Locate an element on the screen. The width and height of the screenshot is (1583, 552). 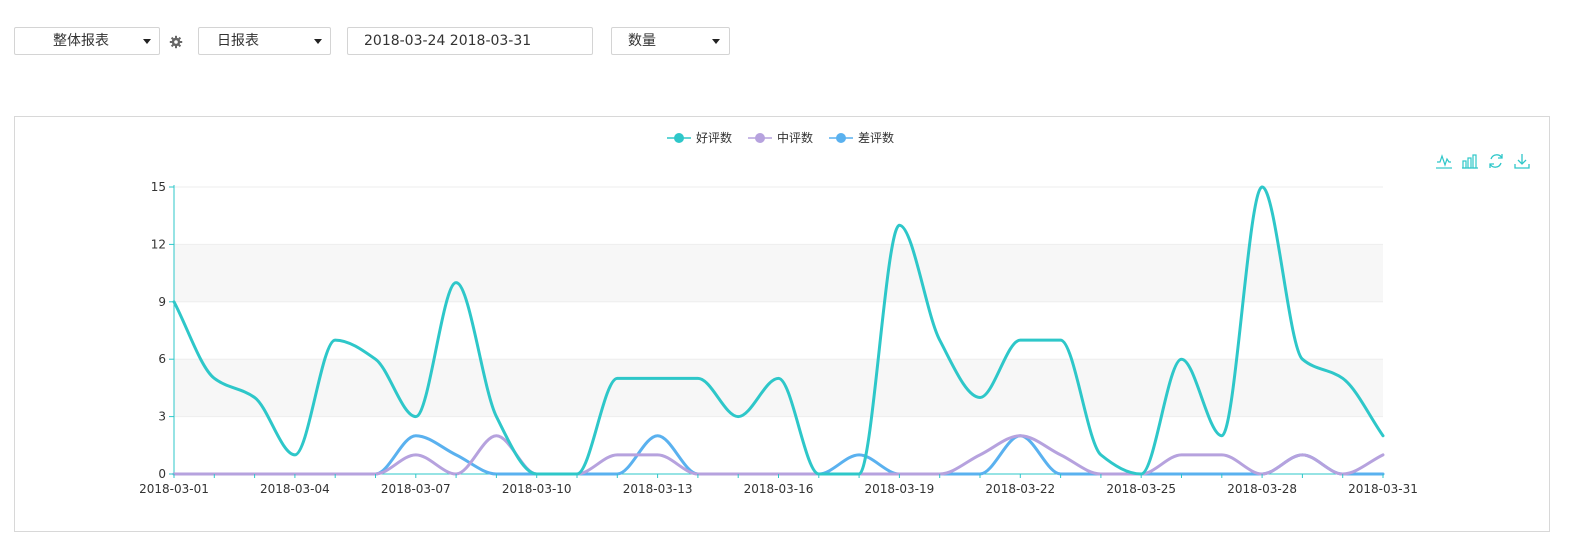
y-tick-label: 9 is located at coordinates (162, 302).